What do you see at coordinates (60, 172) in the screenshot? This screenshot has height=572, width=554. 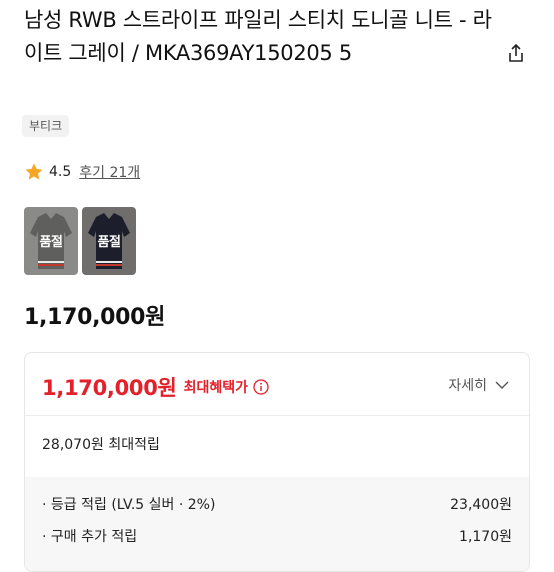 I see `rating-score: 4.5` at bounding box center [60, 172].